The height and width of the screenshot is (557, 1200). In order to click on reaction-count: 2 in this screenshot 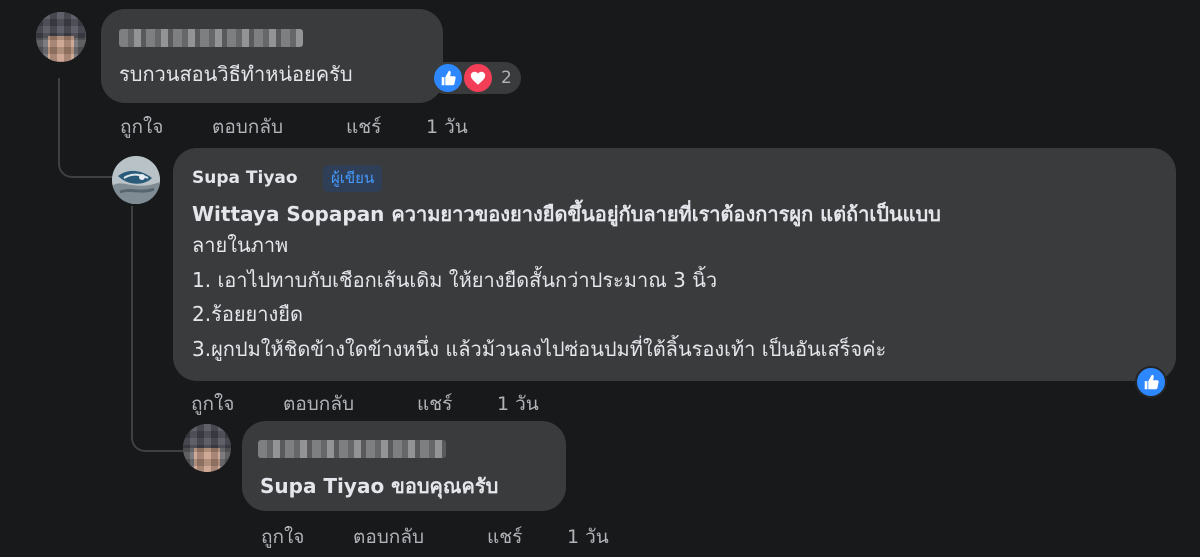, I will do `click(506, 78)`.